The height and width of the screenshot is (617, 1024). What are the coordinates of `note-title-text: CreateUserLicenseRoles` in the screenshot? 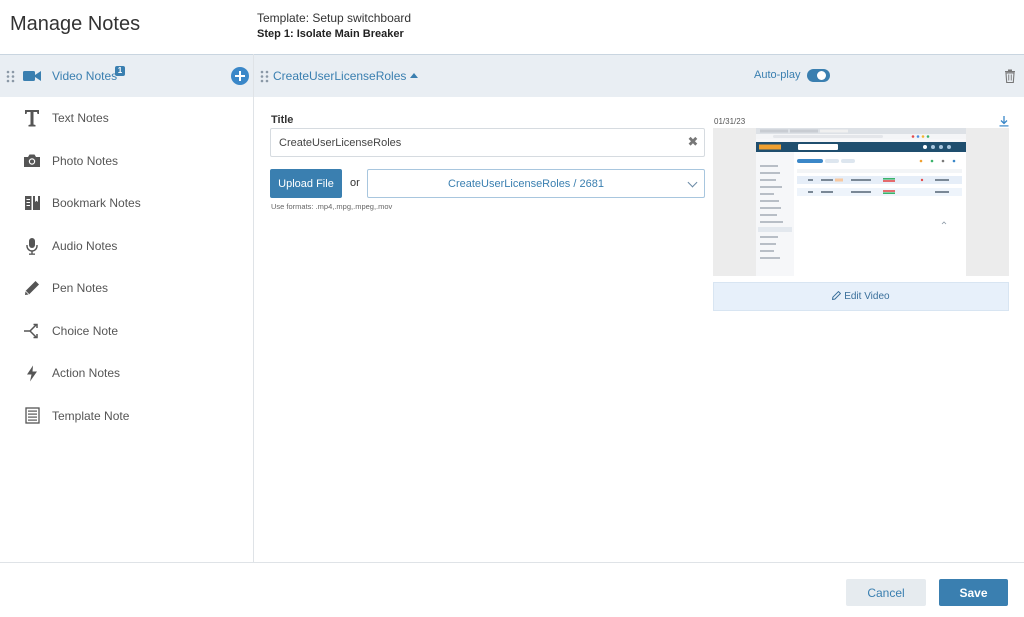 It's located at (340, 76).